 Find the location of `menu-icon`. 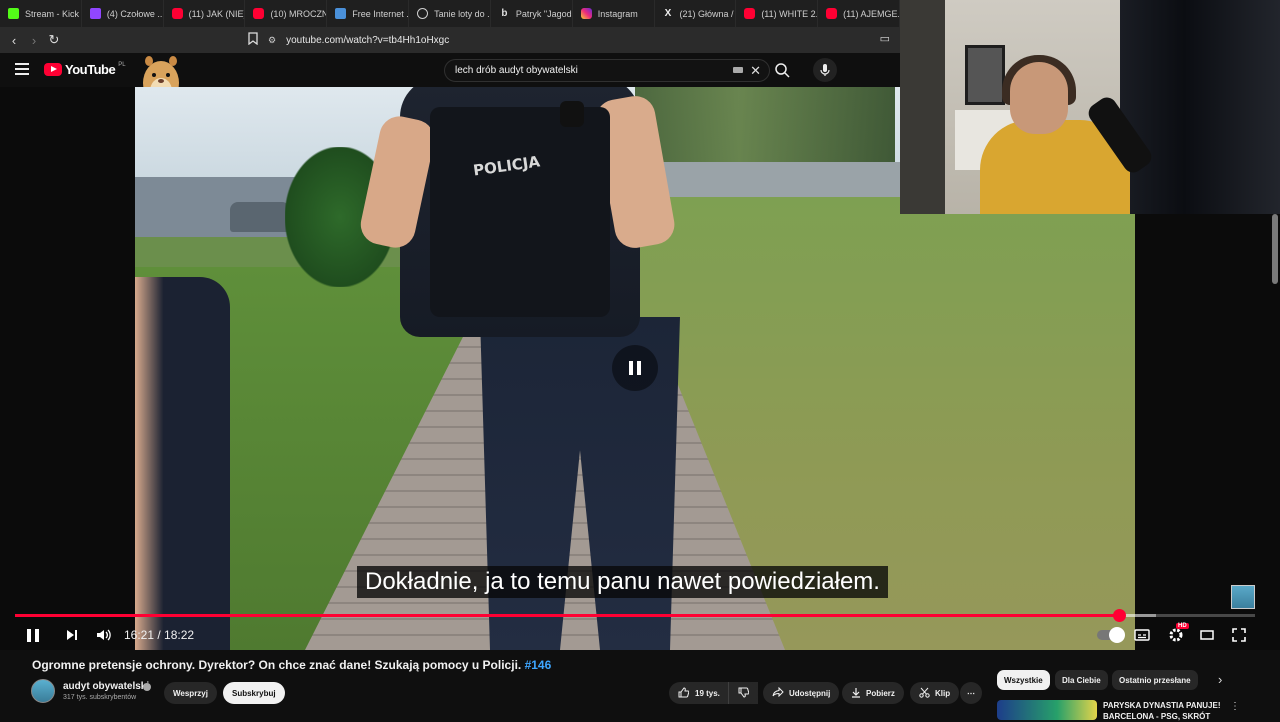

menu-icon is located at coordinates (22, 70).